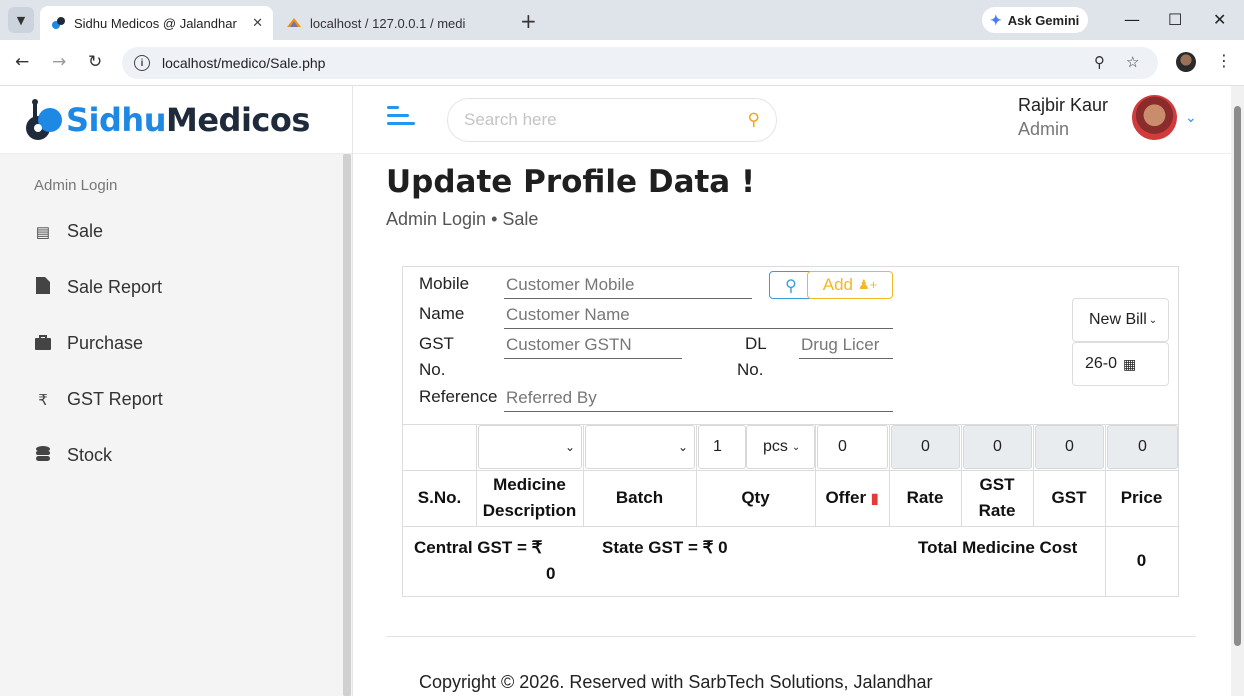 Image resolution: width=1244 pixels, height=696 pixels. What do you see at coordinates (44, 120) in the screenshot?
I see `logo-mark-icon` at bounding box center [44, 120].